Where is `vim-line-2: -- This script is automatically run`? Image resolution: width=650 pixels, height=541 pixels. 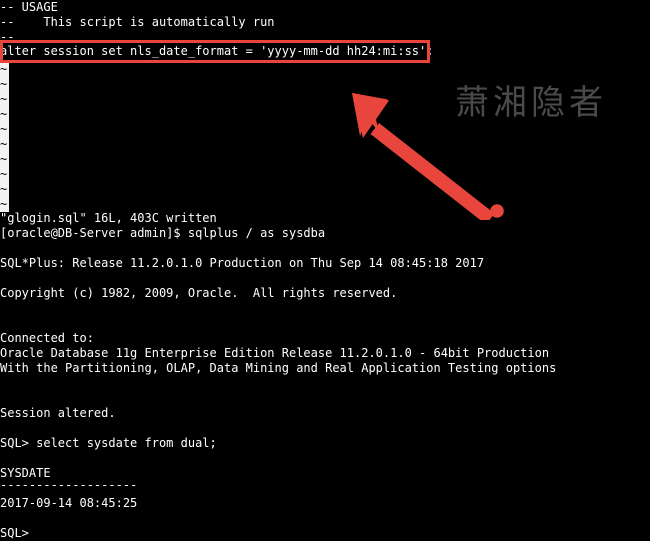 vim-line-2: -- This script is automatically run is located at coordinates (137, 22).